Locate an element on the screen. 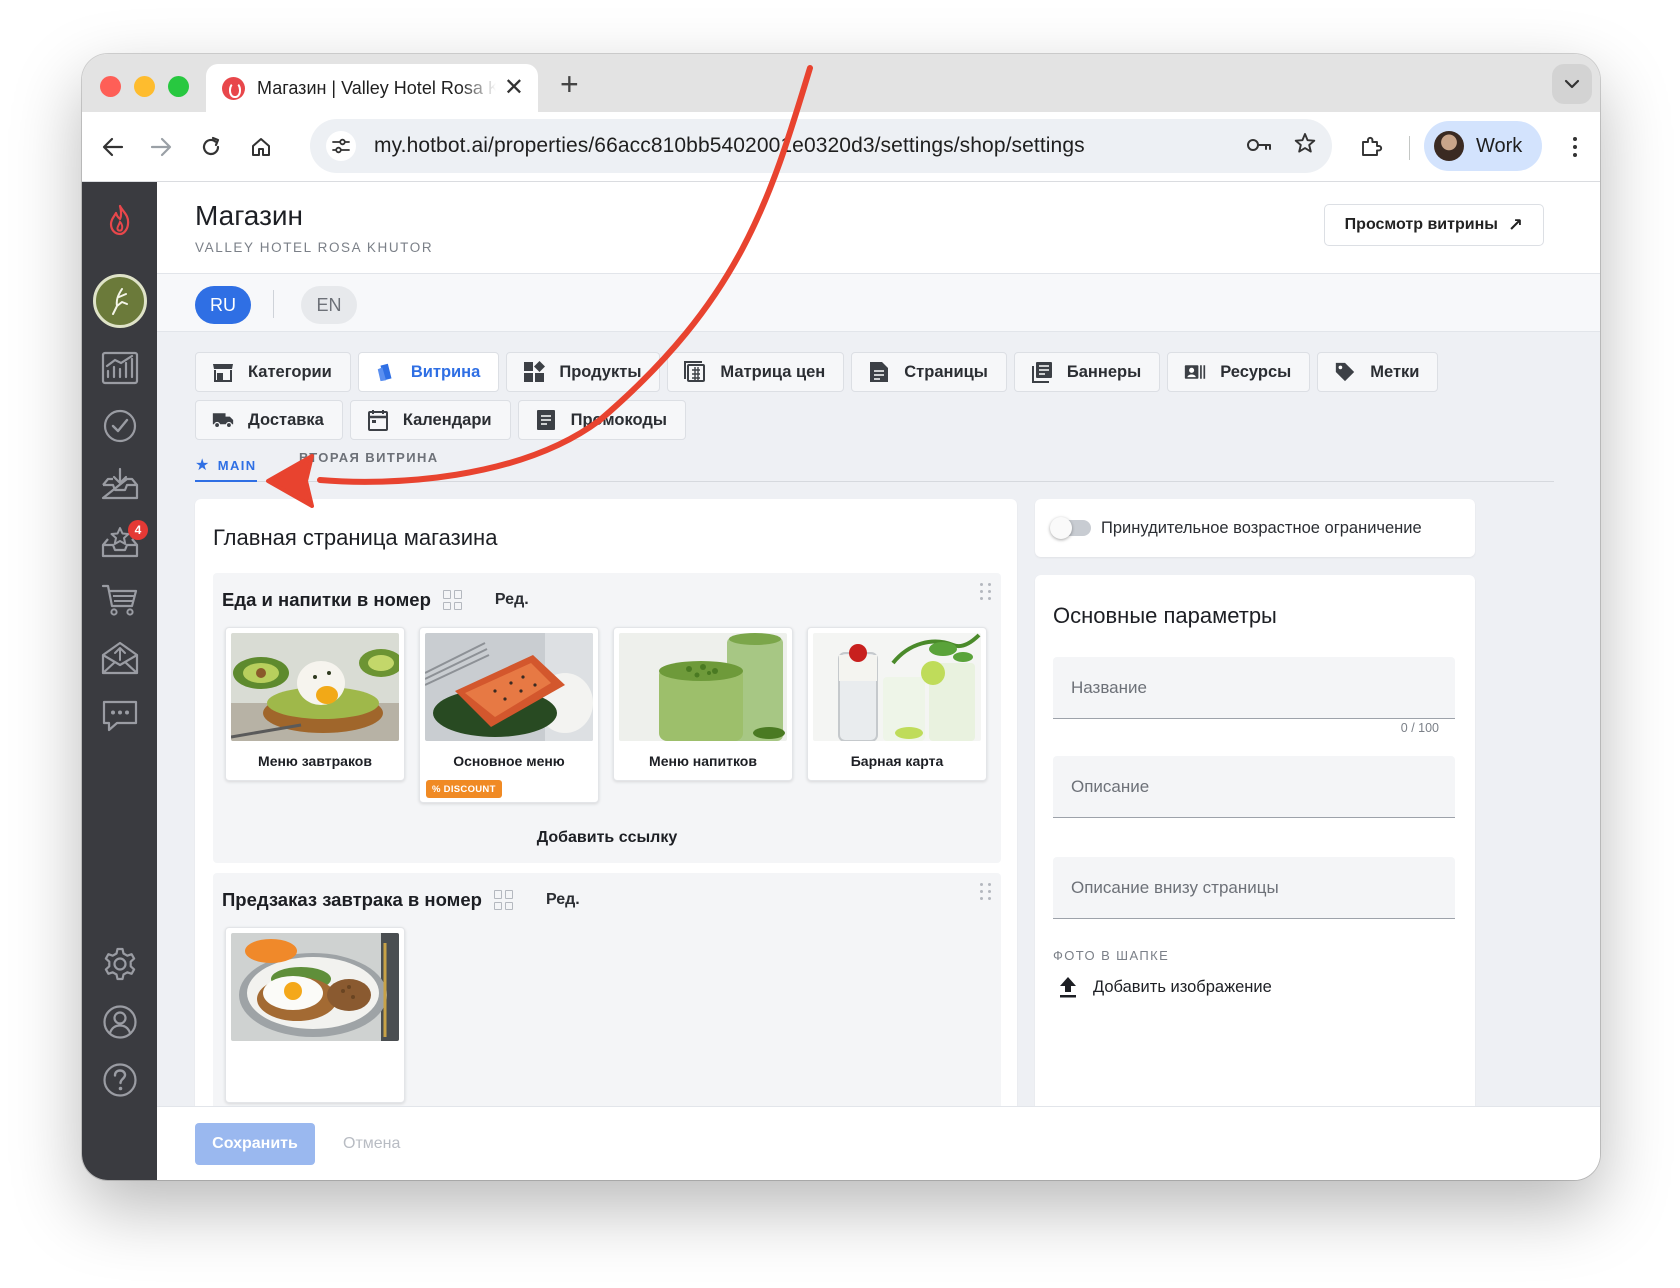 This screenshot has height=1288, width=1680. stacked-pages-icon is located at coordinates (1042, 372).